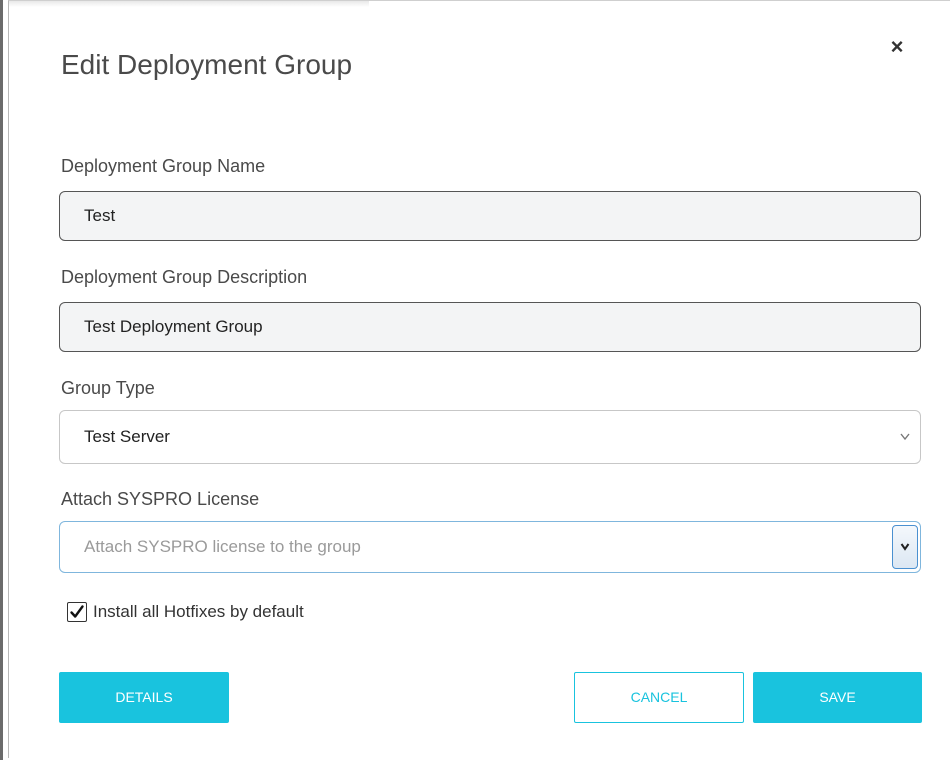 Image resolution: width=952 pixels, height=760 pixels. Describe the element at coordinates (897, 47) in the screenshot. I see `close-icon: ×` at that location.